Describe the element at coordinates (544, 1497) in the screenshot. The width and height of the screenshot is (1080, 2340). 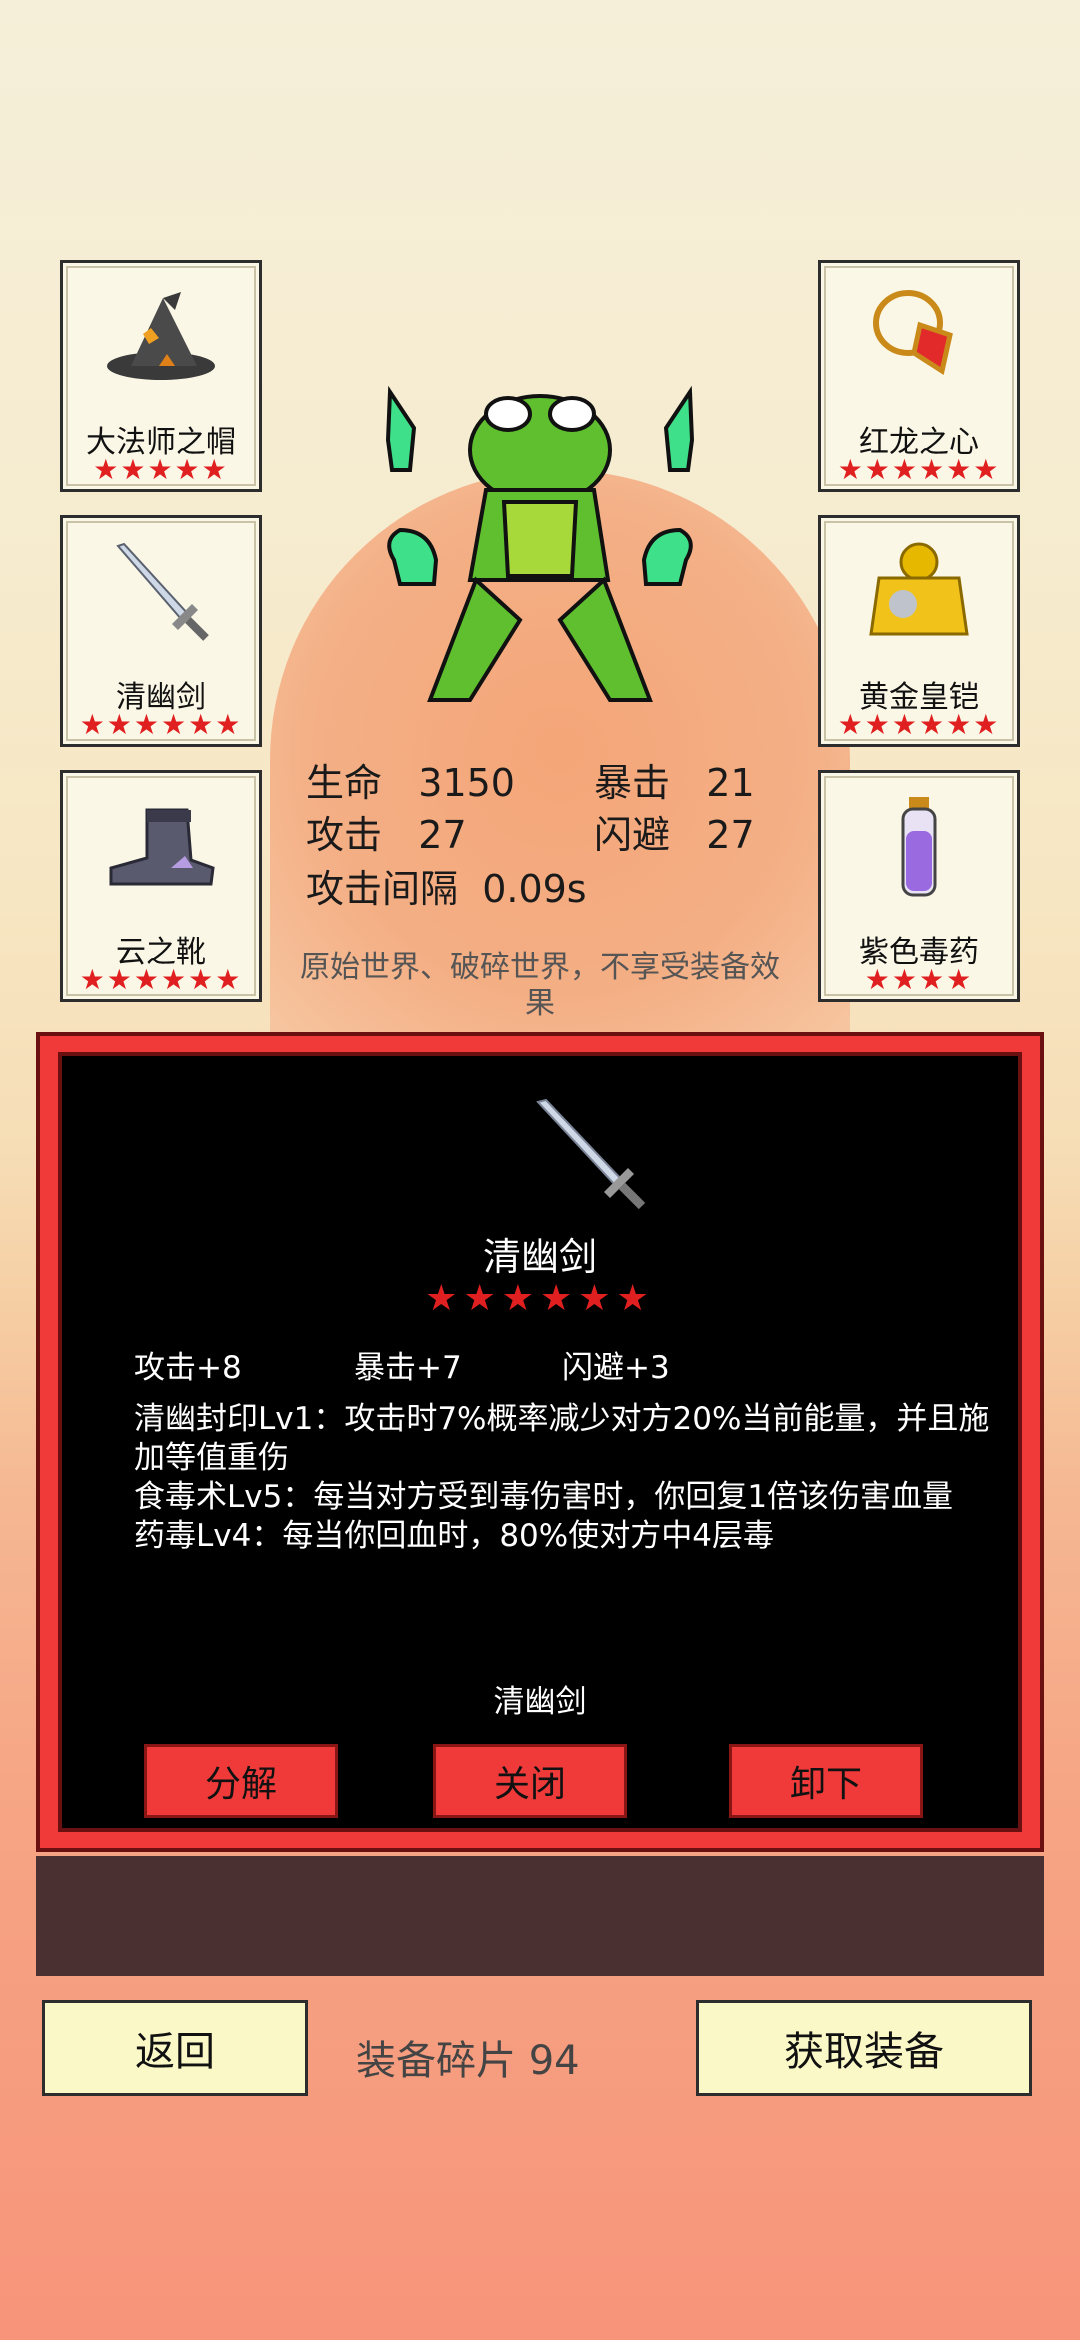
I see `skill-line: 食毒术Lv5：每当对方受到毒伤害时，你回复1倍该伤害血量` at that location.